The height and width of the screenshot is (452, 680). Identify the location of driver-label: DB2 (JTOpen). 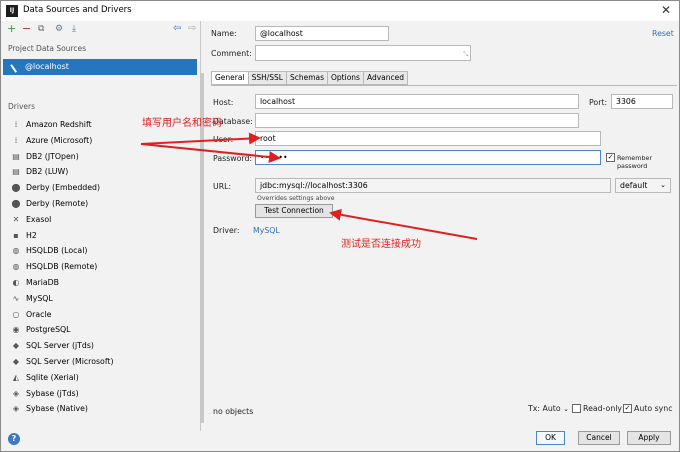
(52, 156).